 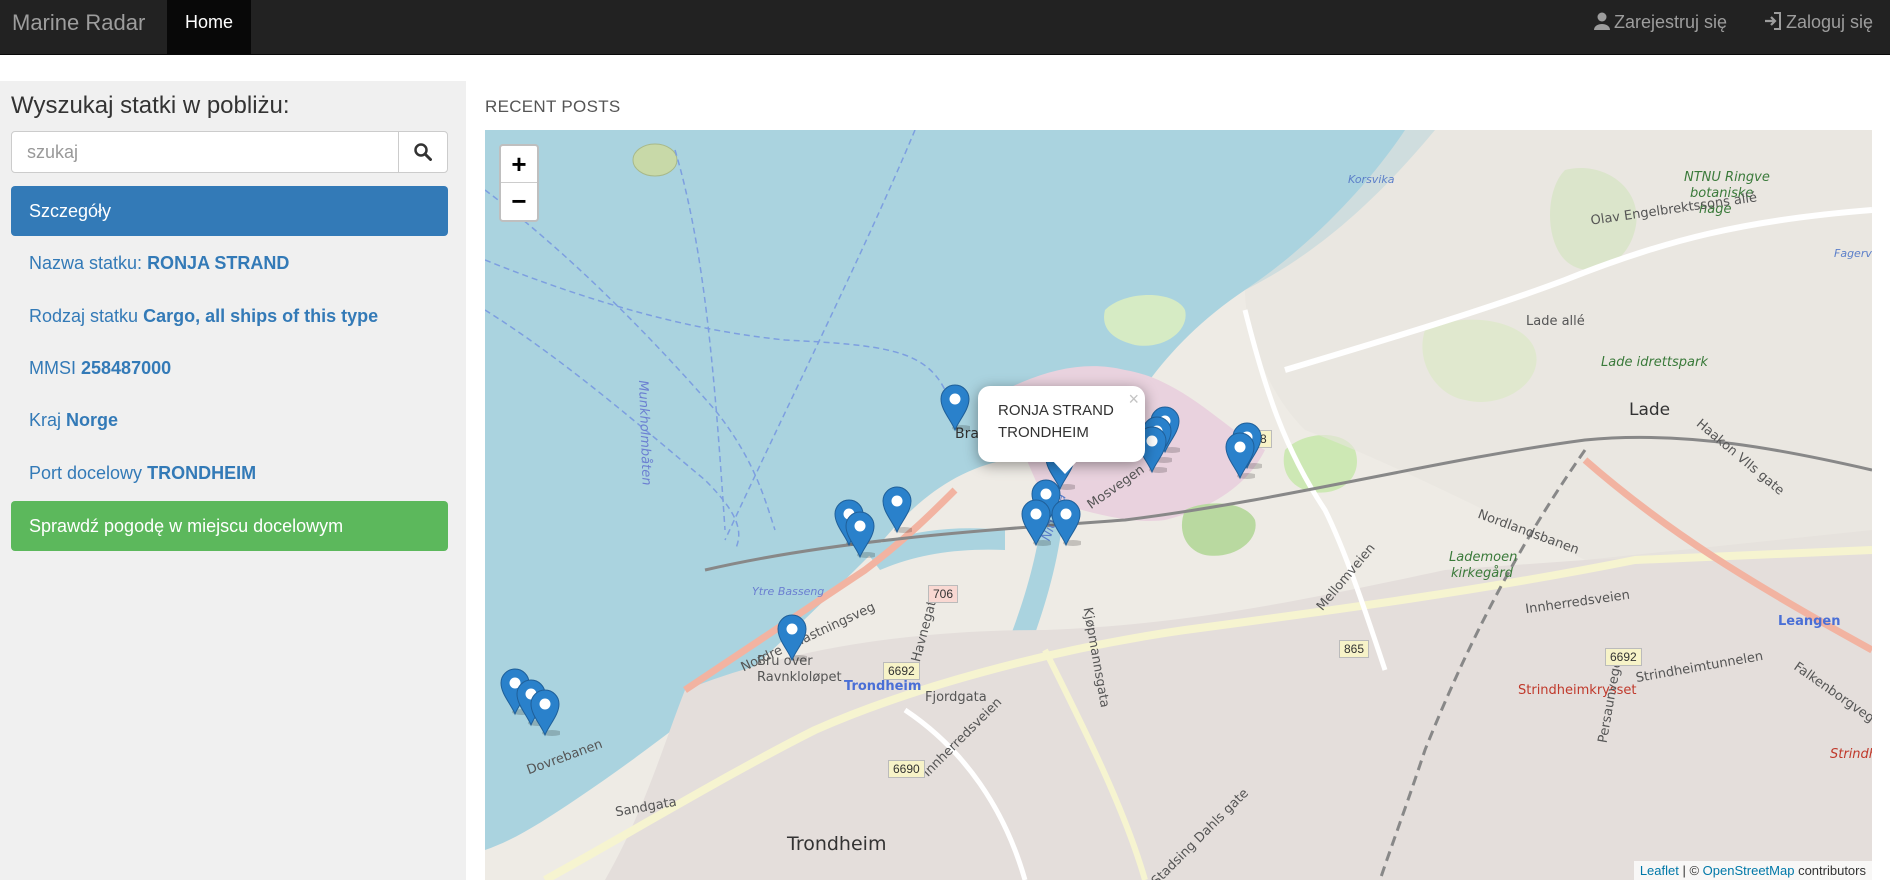 I want to click on search-button, so click(x=423, y=152).